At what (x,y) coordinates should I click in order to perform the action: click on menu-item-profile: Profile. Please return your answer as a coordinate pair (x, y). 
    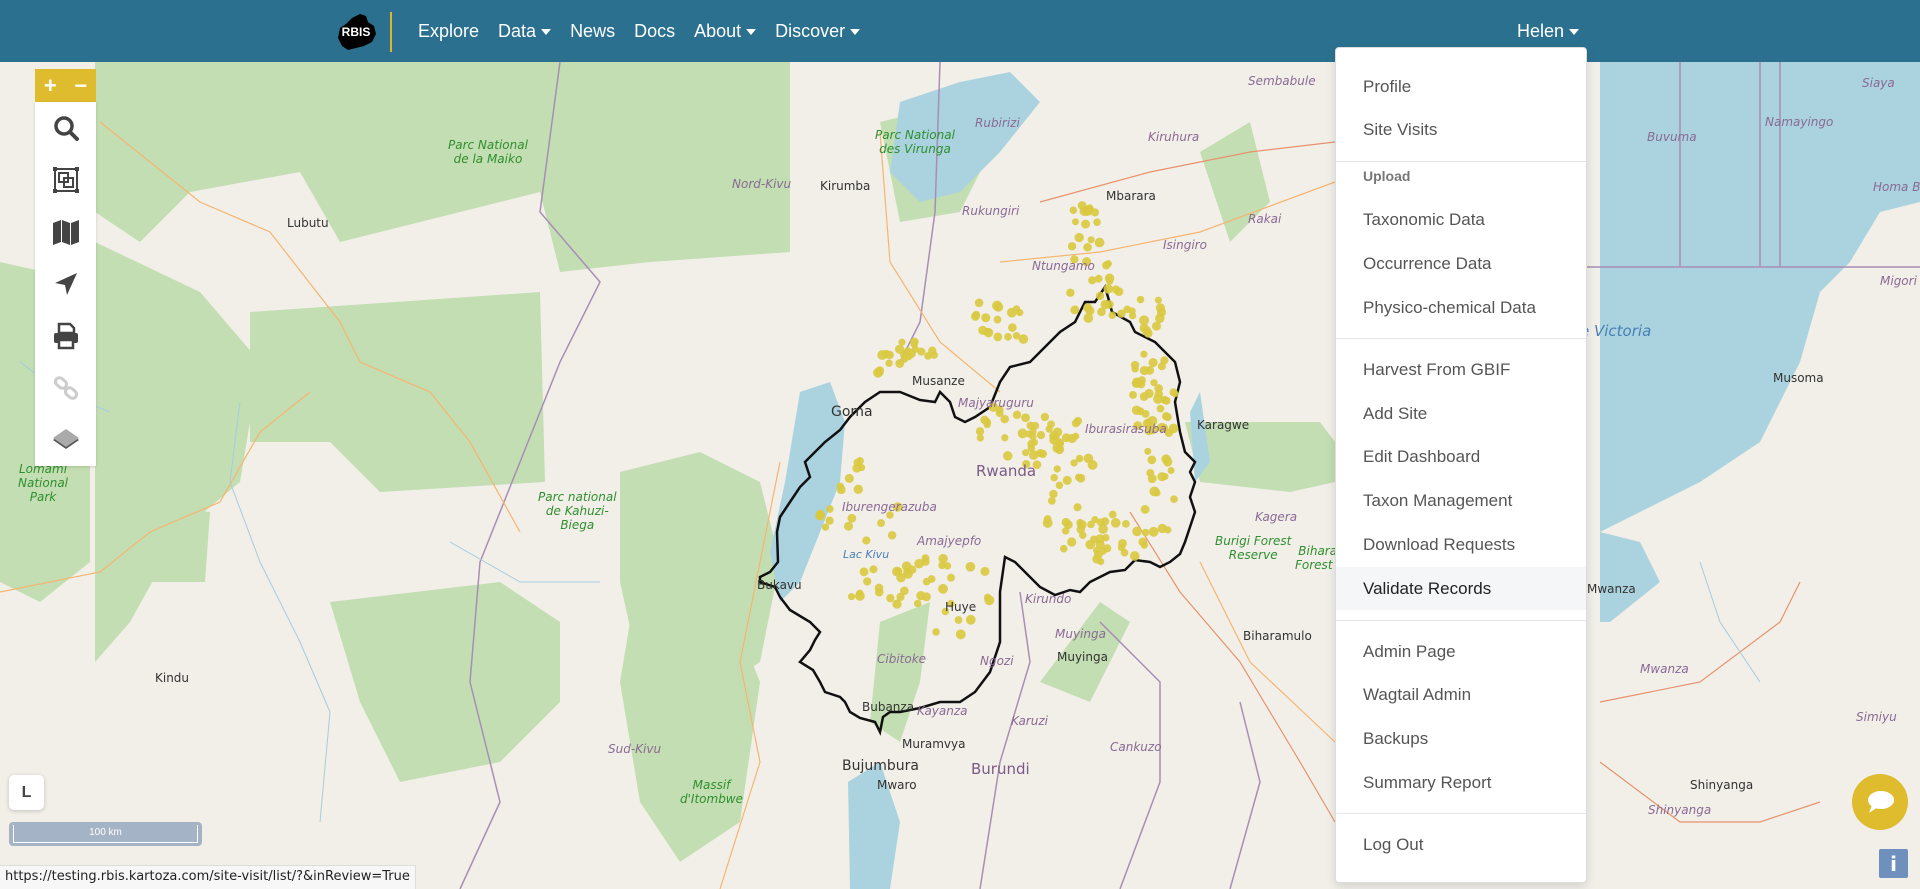
    Looking at the image, I should click on (1461, 87).